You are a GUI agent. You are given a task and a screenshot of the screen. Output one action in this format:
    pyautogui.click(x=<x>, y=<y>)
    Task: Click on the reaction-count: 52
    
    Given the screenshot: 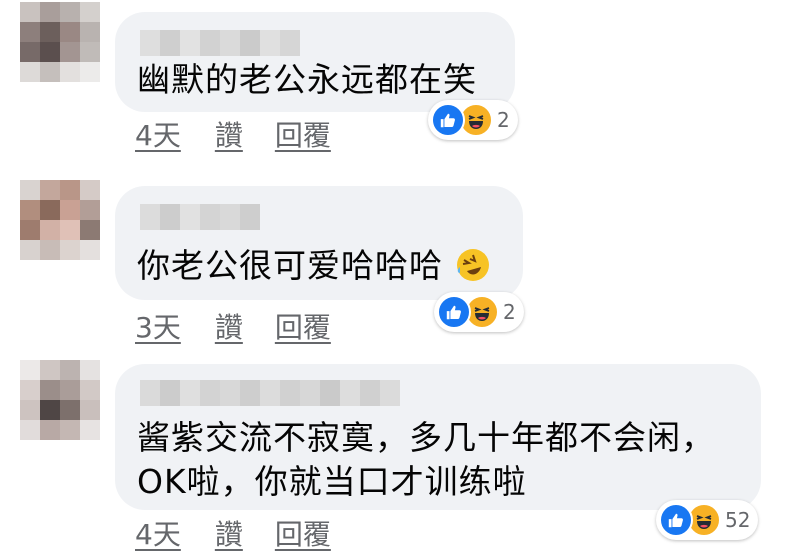 What is the action you would take?
    pyautogui.click(x=738, y=520)
    